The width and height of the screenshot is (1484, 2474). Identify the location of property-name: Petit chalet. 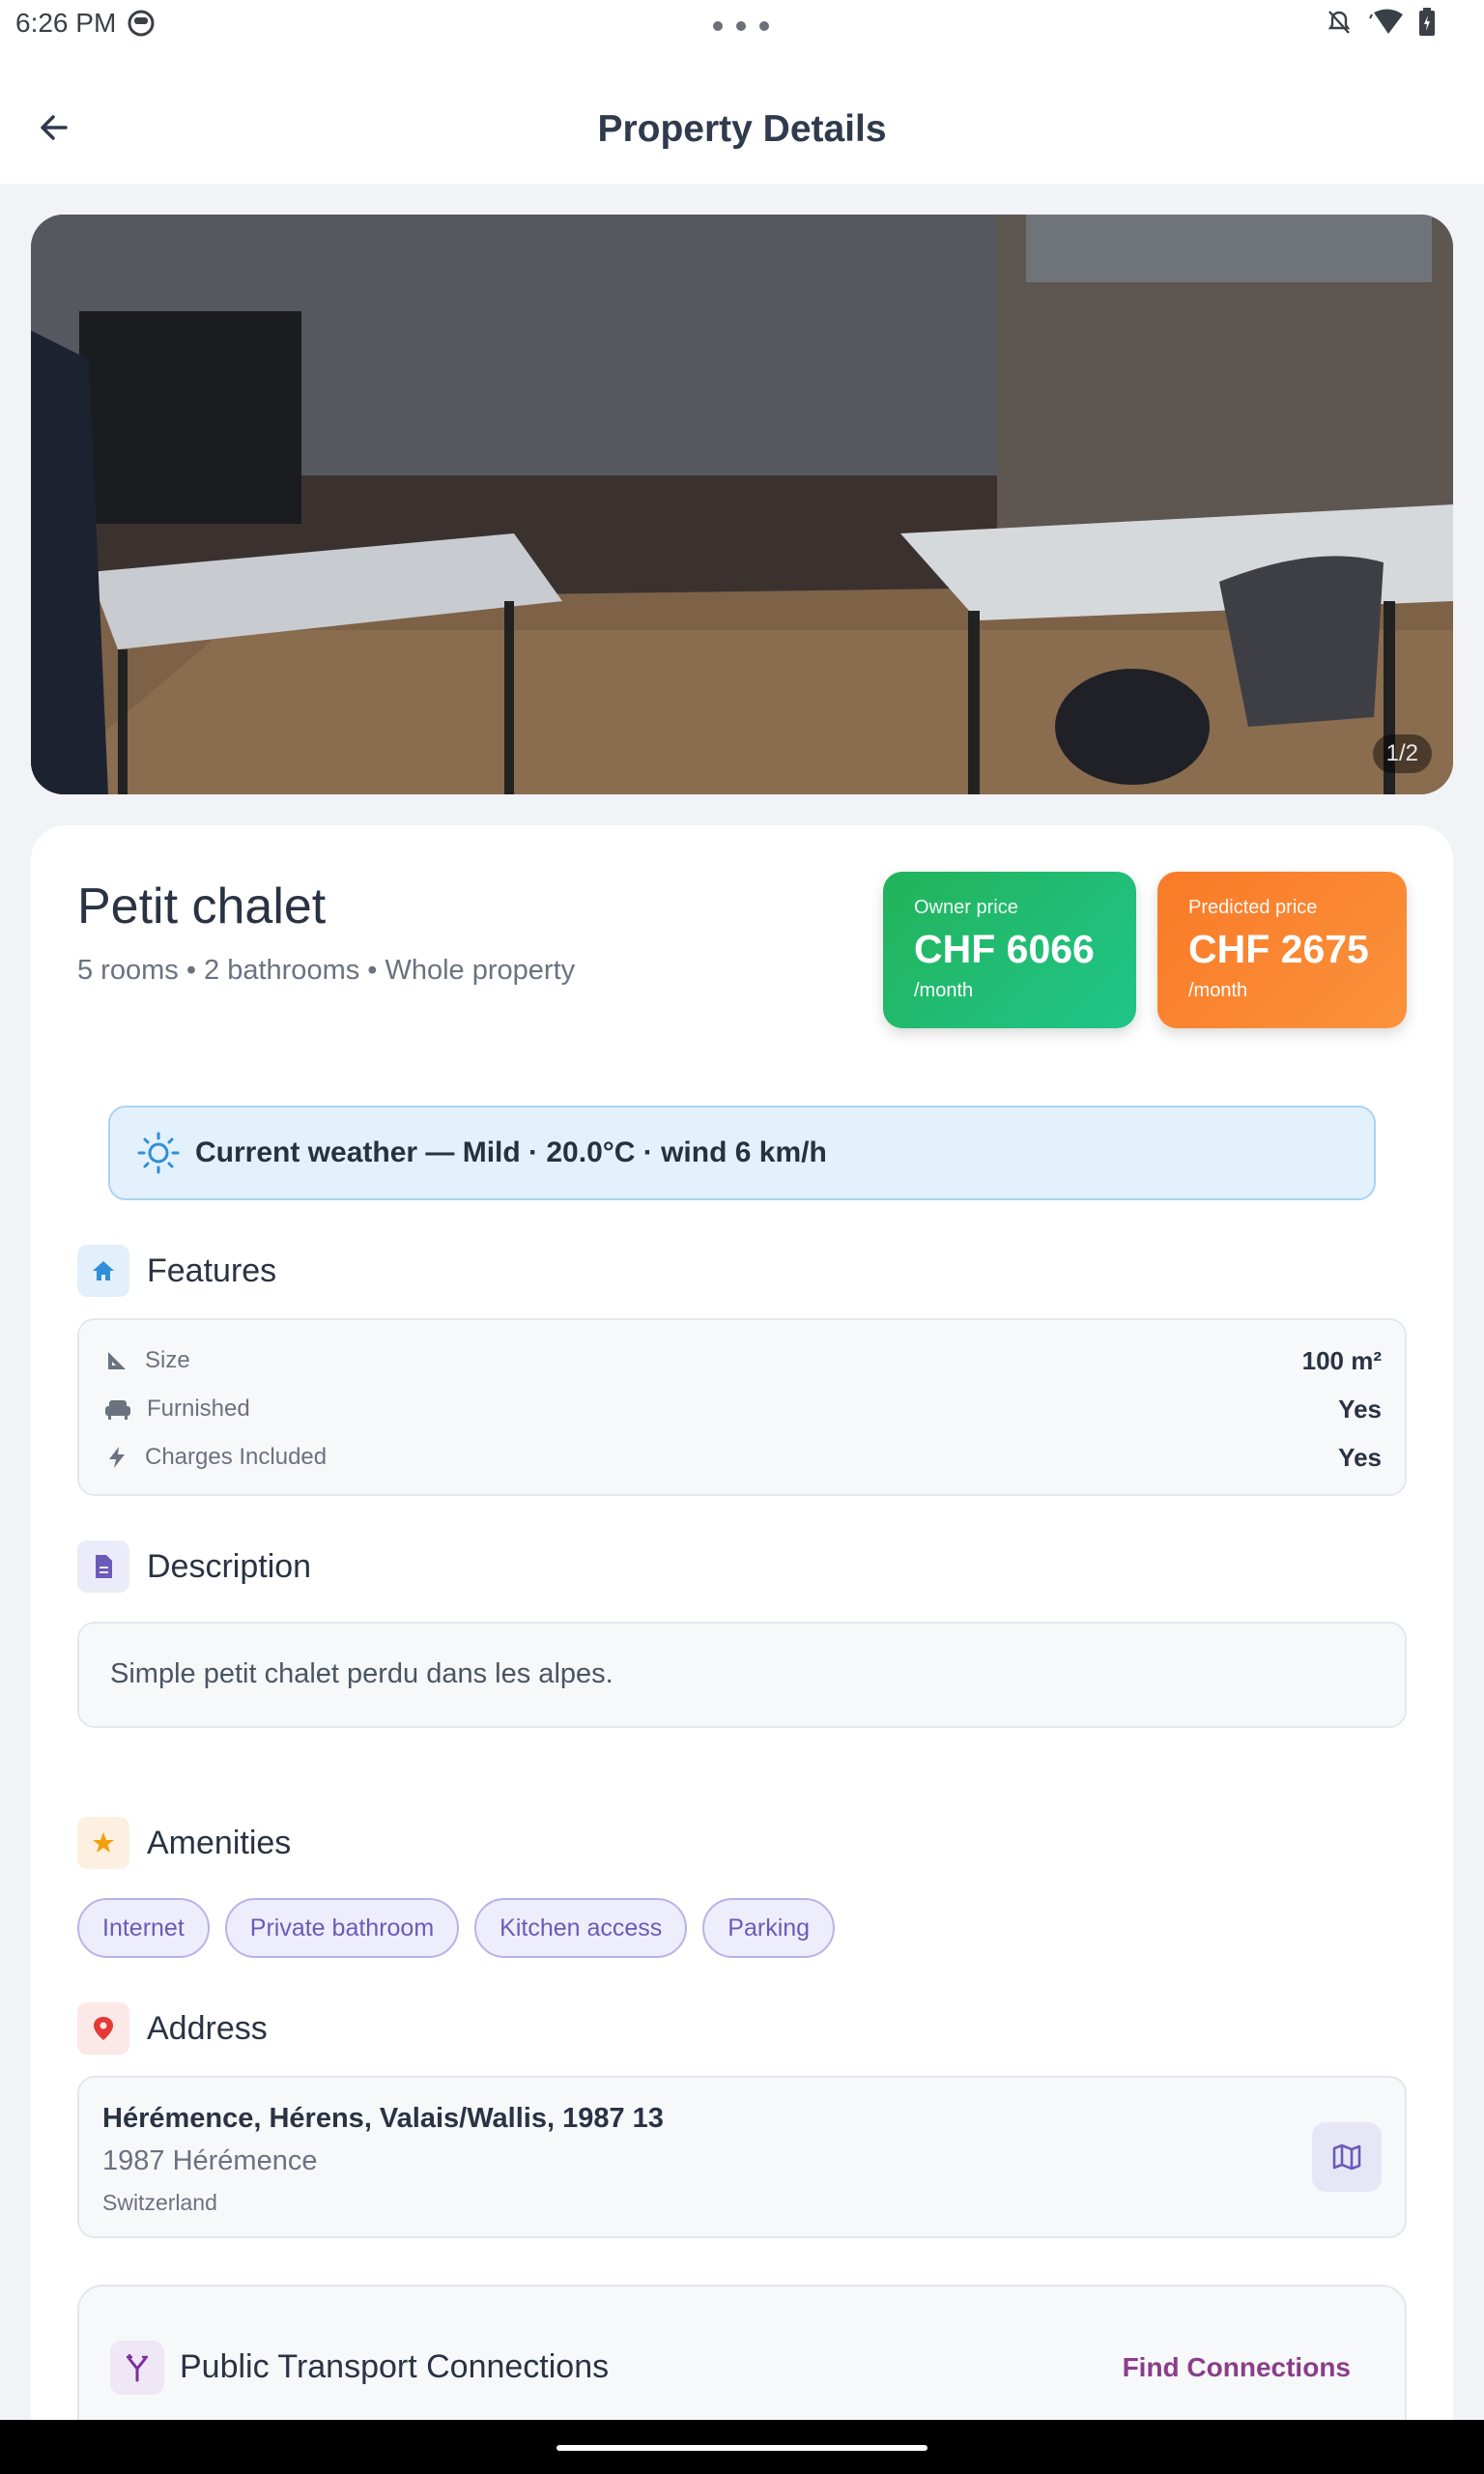
(202, 907).